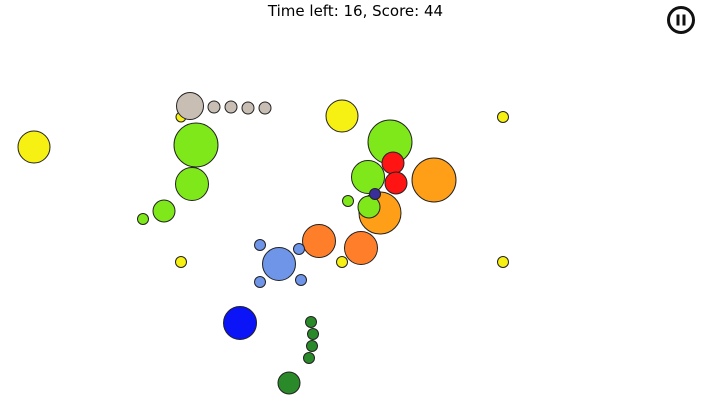 Image resolution: width=711 pixels, height=400 pixels. Describe the element at coordinates (240, 323) in the screenshot. I see `blue-ball` at that location.